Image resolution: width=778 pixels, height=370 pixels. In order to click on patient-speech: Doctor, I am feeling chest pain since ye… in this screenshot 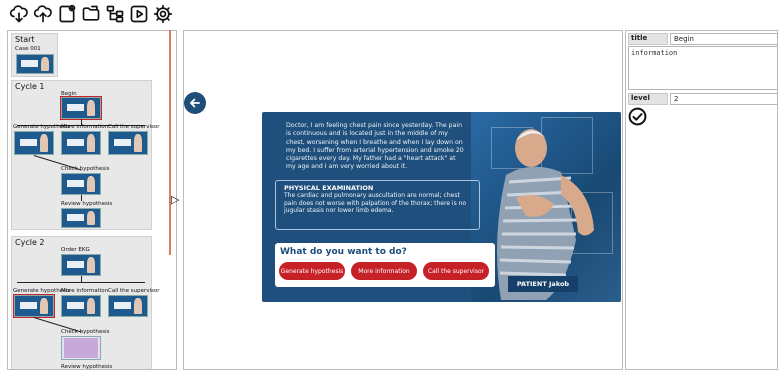, I will do `click(375, 146)`.